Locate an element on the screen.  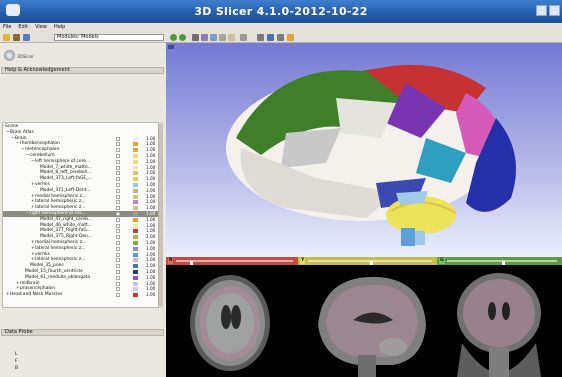
back-arrow-icon is located at coordinates (173, 37).